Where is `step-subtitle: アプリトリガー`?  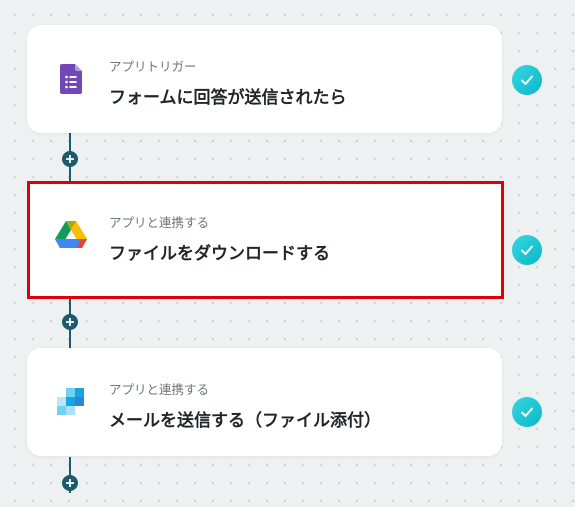 step-subtitle: アプリトリガー is located at coordinates (153, 66).